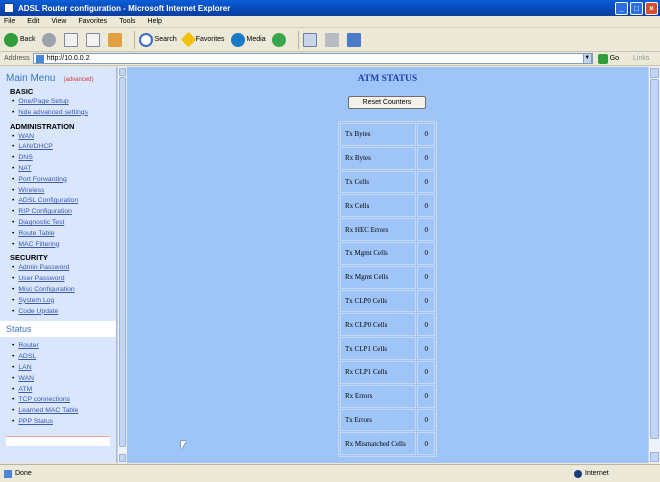 The height and width of the screenshot is (482, 660). What do you see at coordinates (64, 169) in the screenshot?
I see `menu-link: NAT` at bounding box center [64, 169].